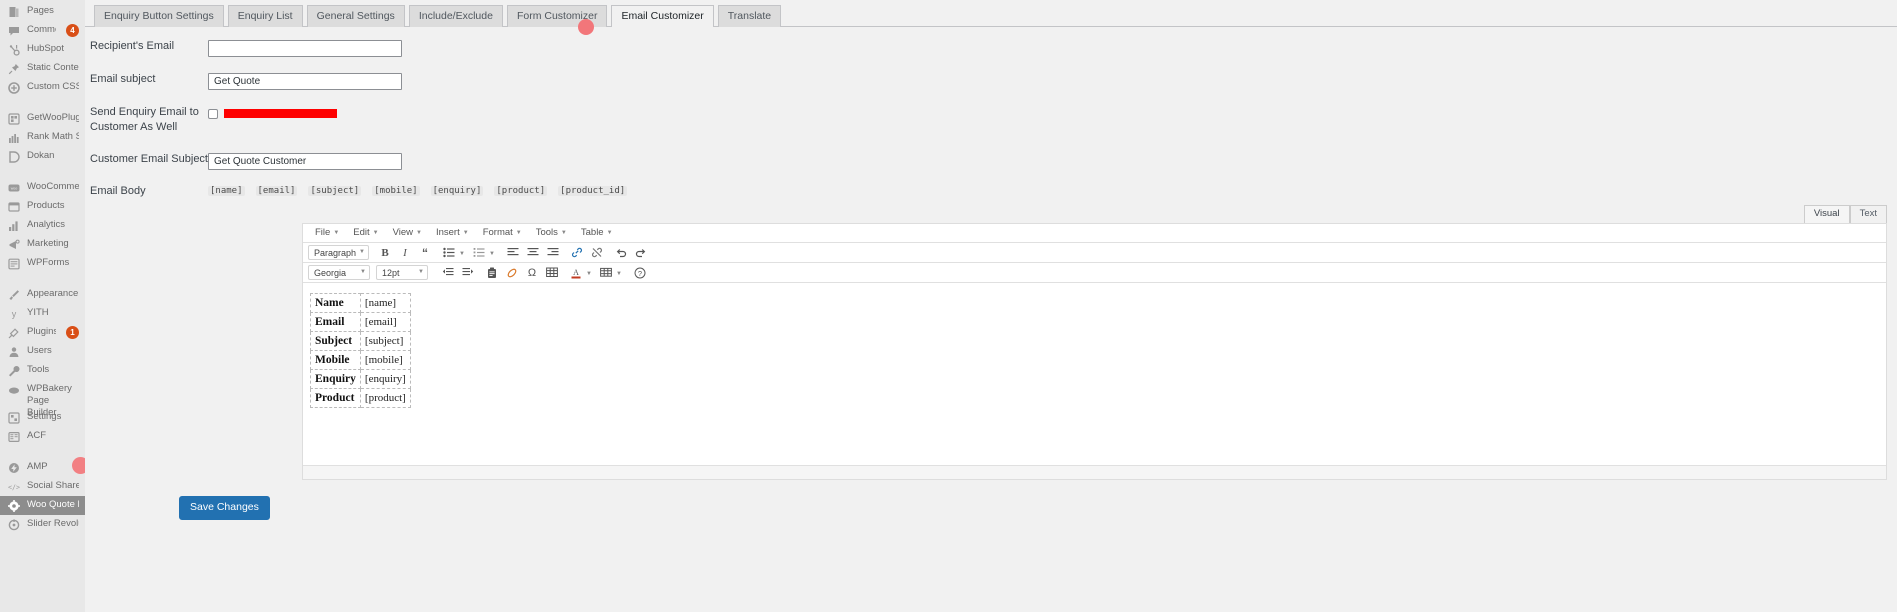 The width and height of the screenshot is (1897, 612). I want to click on editor-menu-label: View, so click(403, 232).